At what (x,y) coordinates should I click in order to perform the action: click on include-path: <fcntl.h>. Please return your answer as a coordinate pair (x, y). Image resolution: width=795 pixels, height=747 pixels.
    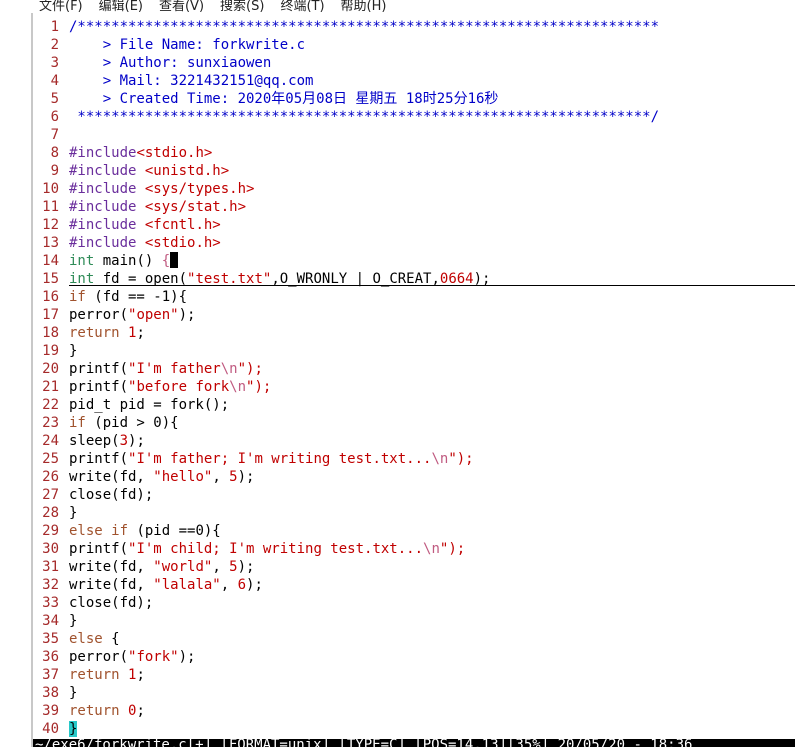
    Looking at the image, I should click on (178, 225).